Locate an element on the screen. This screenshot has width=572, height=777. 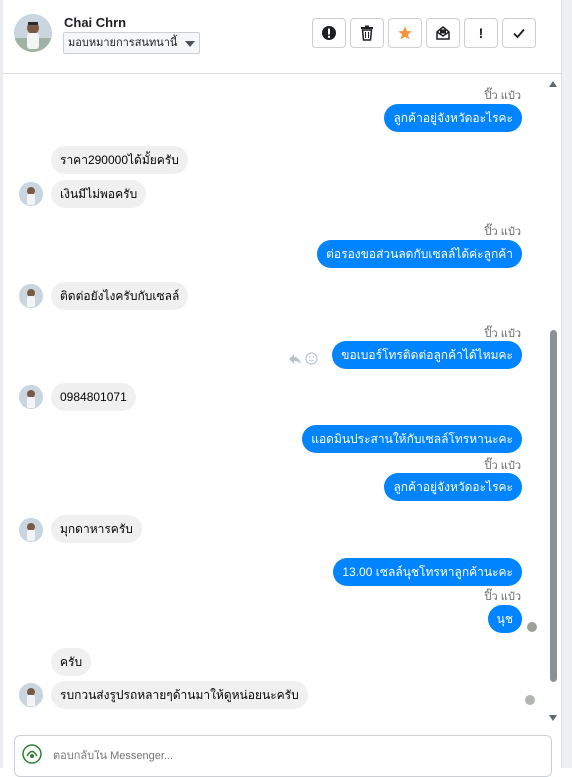
scrollbar is located at coordinates (553, 401).